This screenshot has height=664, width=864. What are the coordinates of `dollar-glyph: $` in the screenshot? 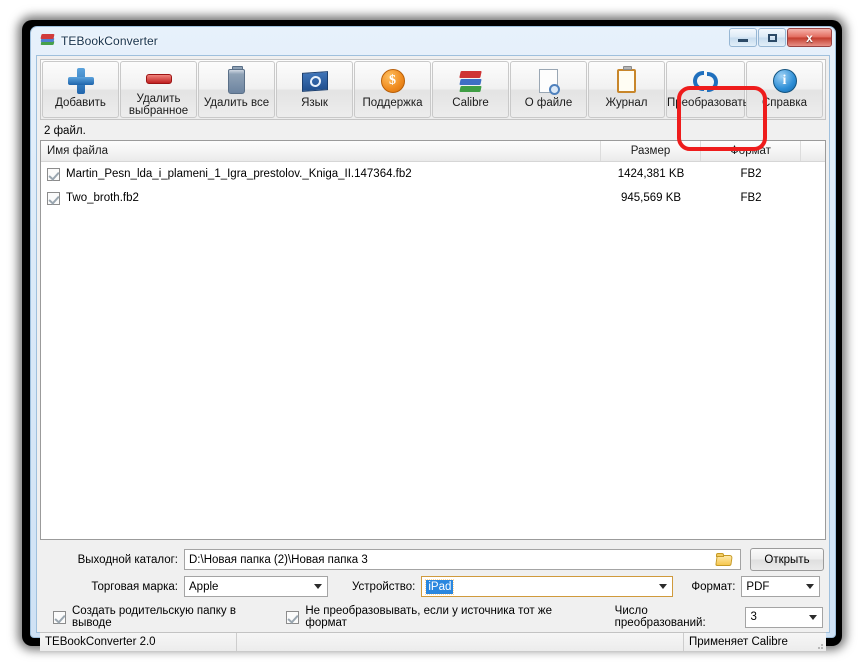 It's located at (392, 81).